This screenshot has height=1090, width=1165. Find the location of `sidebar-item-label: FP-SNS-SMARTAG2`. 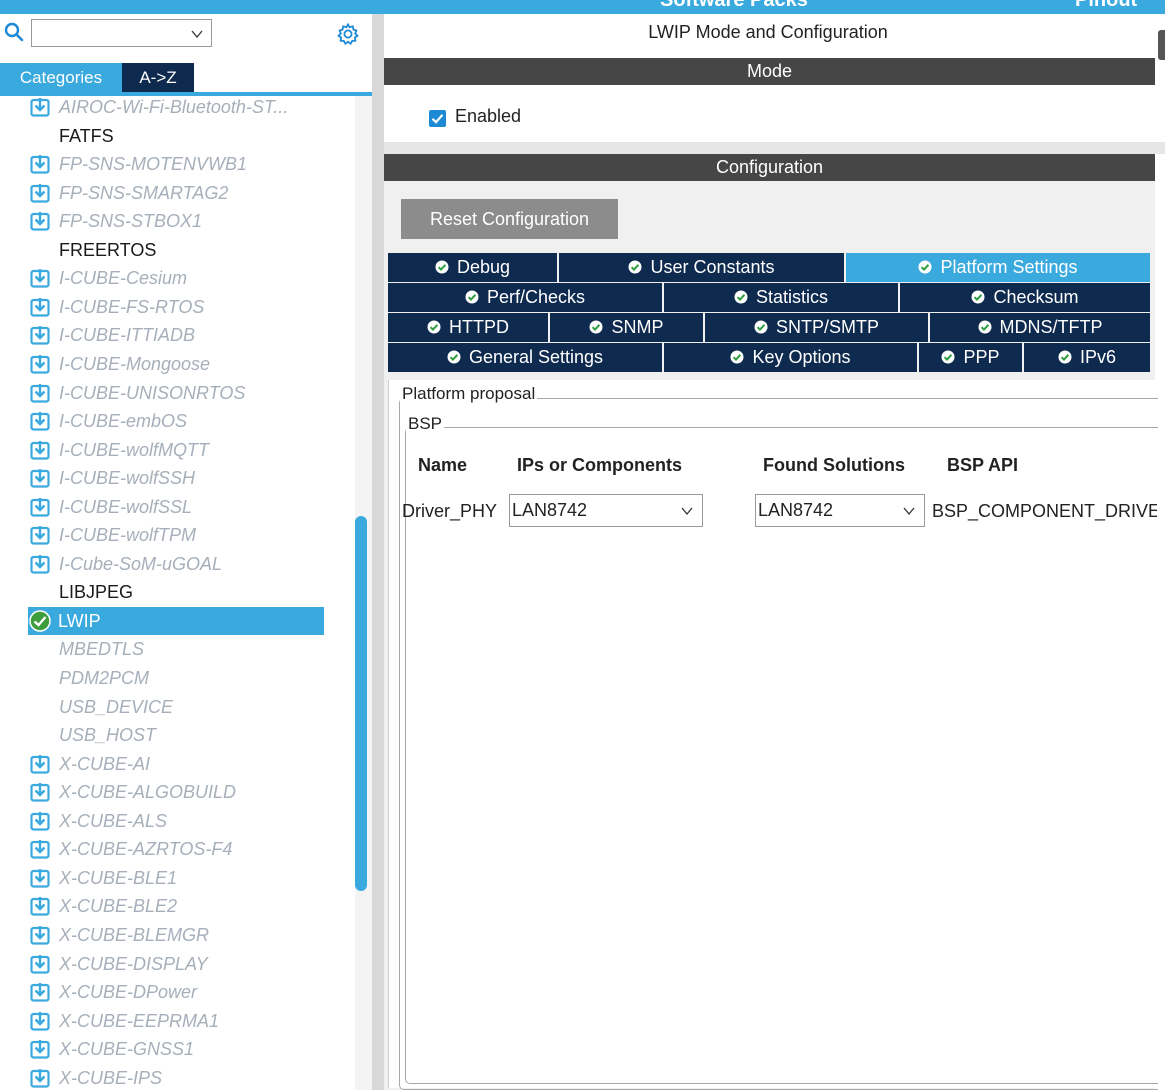

sidebar-item-label: FP-SNS-SMARTAG2 is located at coordinates (144, 192).